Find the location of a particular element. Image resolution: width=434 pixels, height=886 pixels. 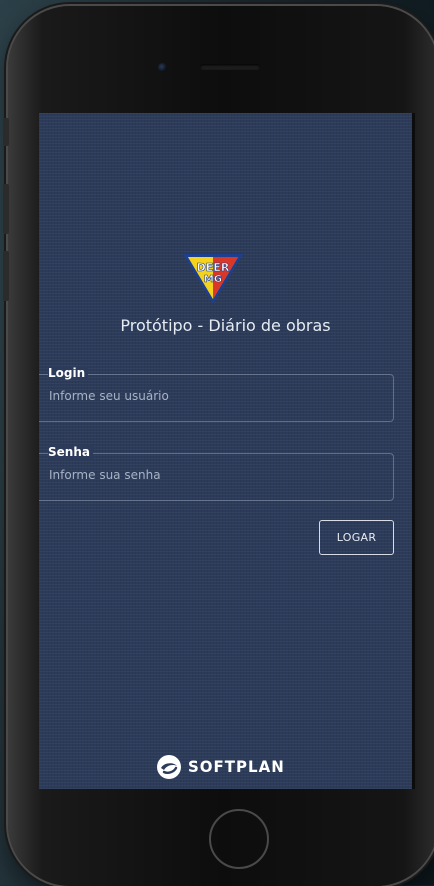

password-label: Senha is located at coordinates (70, 452).